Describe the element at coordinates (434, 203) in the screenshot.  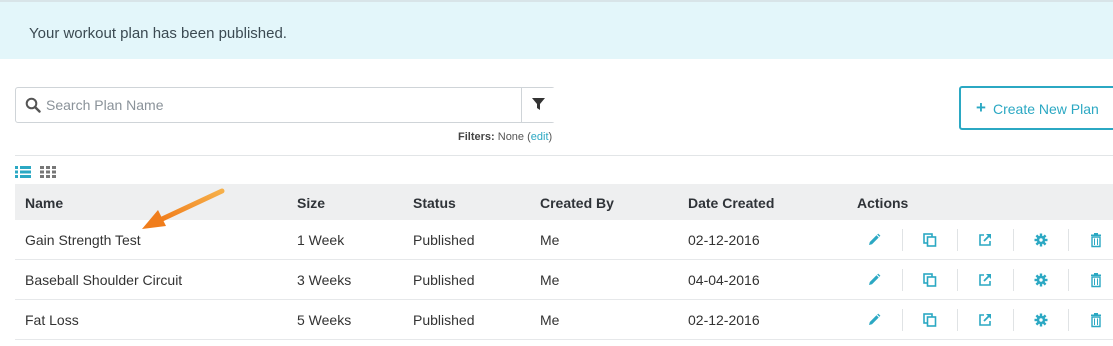
I see `column-header-status: Status` at that location.